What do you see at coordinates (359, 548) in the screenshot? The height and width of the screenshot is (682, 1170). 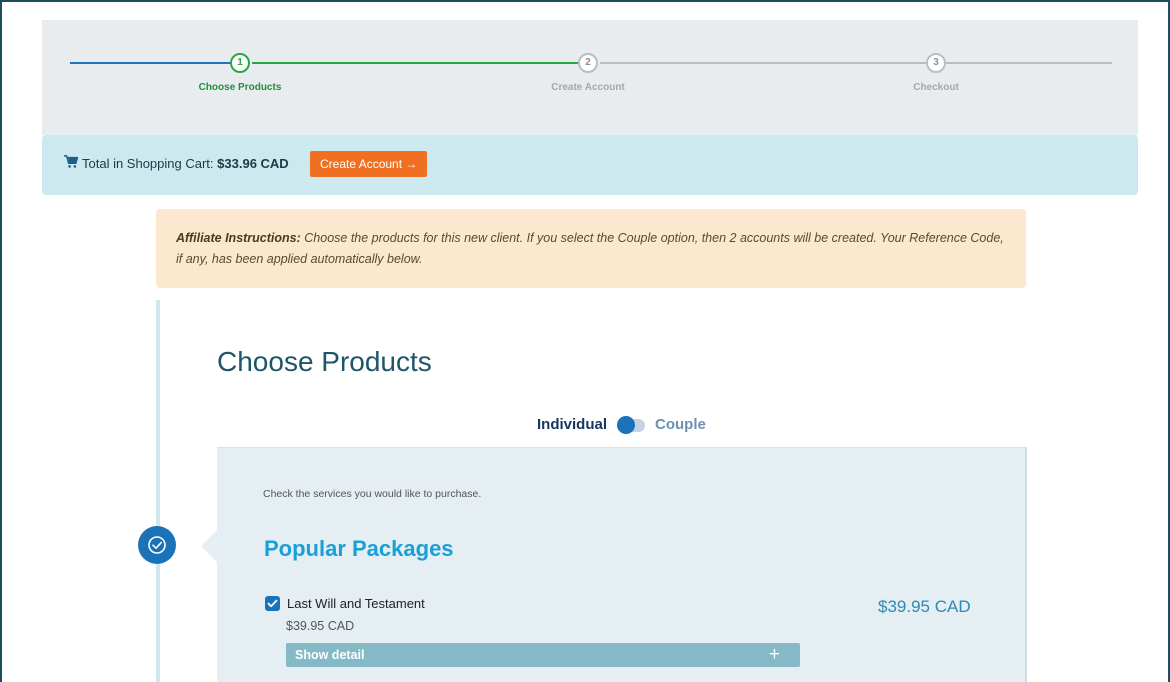 I see `section-title: Popular Packages` at bounding box center [359, 548].